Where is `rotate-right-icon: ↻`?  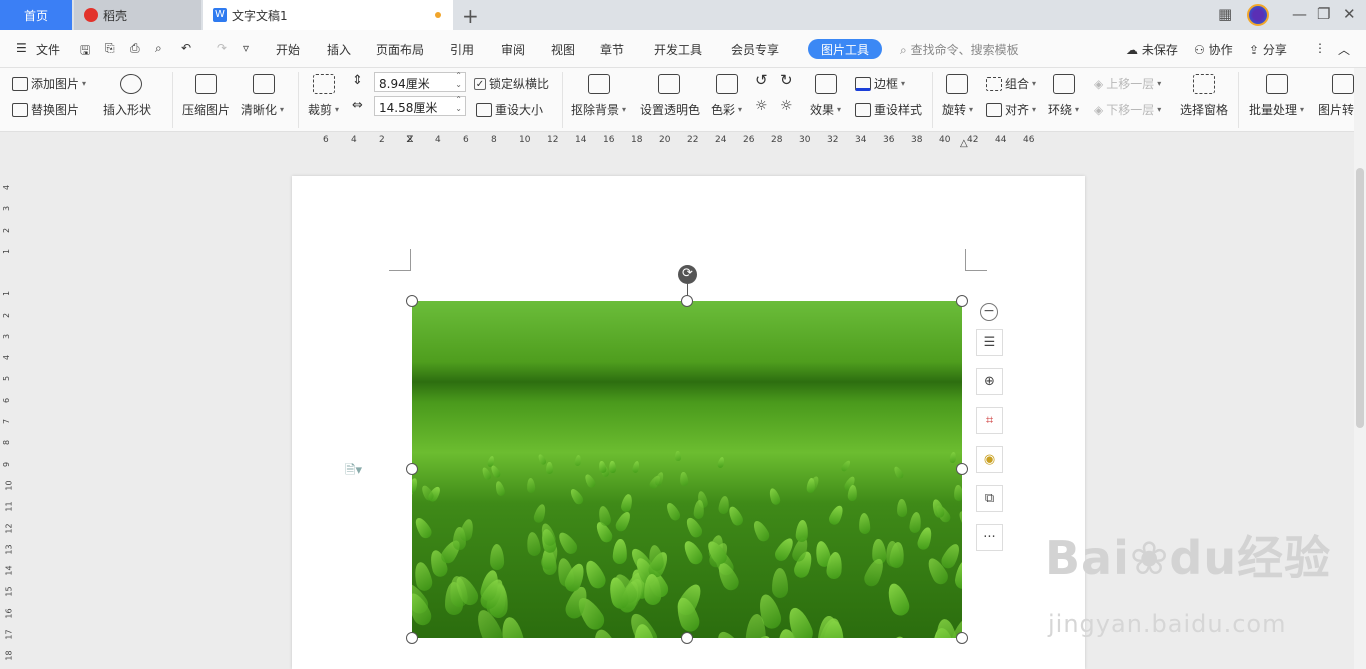 rotate-right-icon: ↻ is located at coordinates (786, 80).